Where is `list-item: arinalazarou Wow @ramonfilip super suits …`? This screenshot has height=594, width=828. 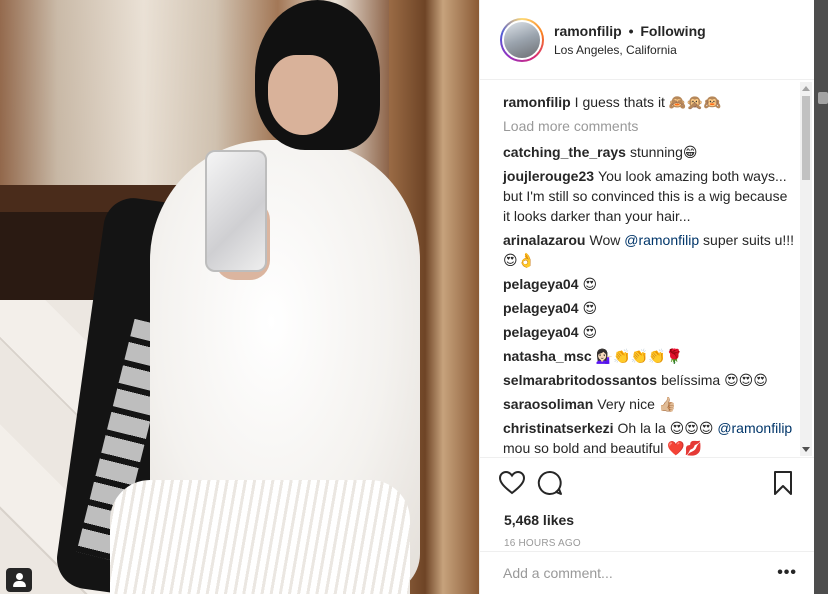
list-item: arinalazarou Wow @ramonfilip super suits … is located at coordinates (650, 250).